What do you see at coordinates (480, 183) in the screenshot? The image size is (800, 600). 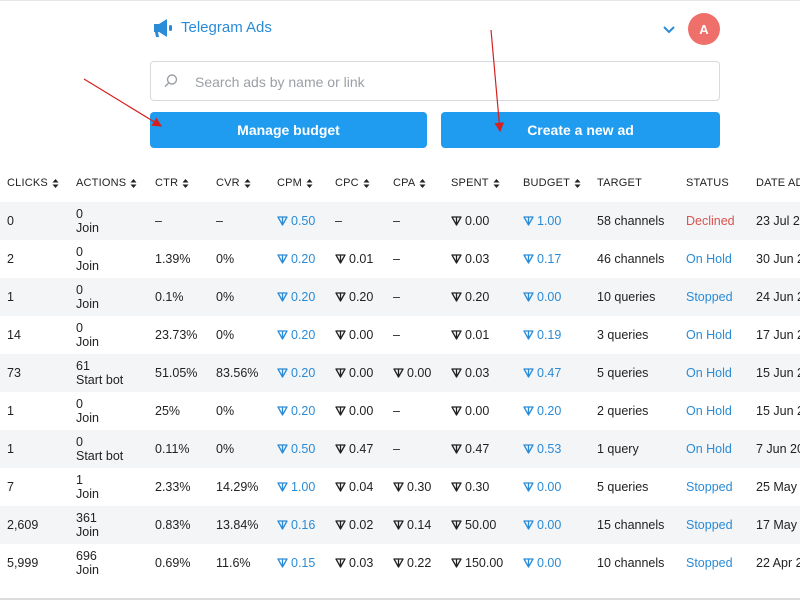 I see `col-header-spent: SPENT` at bounding box center [480, 183].